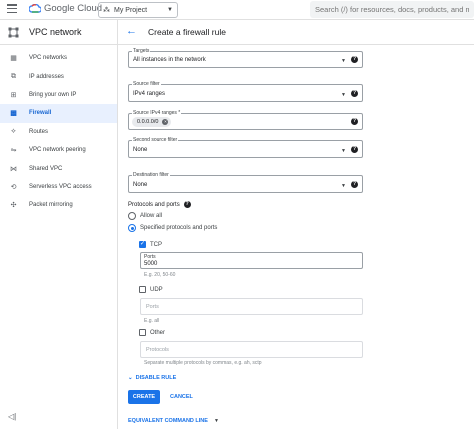  What do you see at coordinates (150, 257) in the screenshot?
I see `tcp-ports-label: Ports` at bounding box center [150, 257].